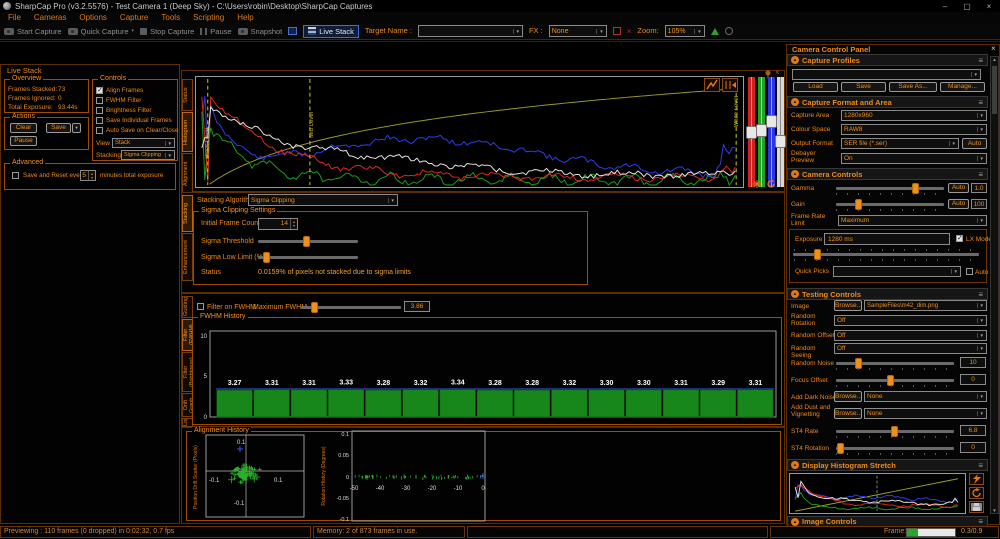 The height and width of the screenshot is (539, 1000). Describe the element at coordinates (712, 85) in the screenshot. I see `histogram-stretch-icon` at that location.